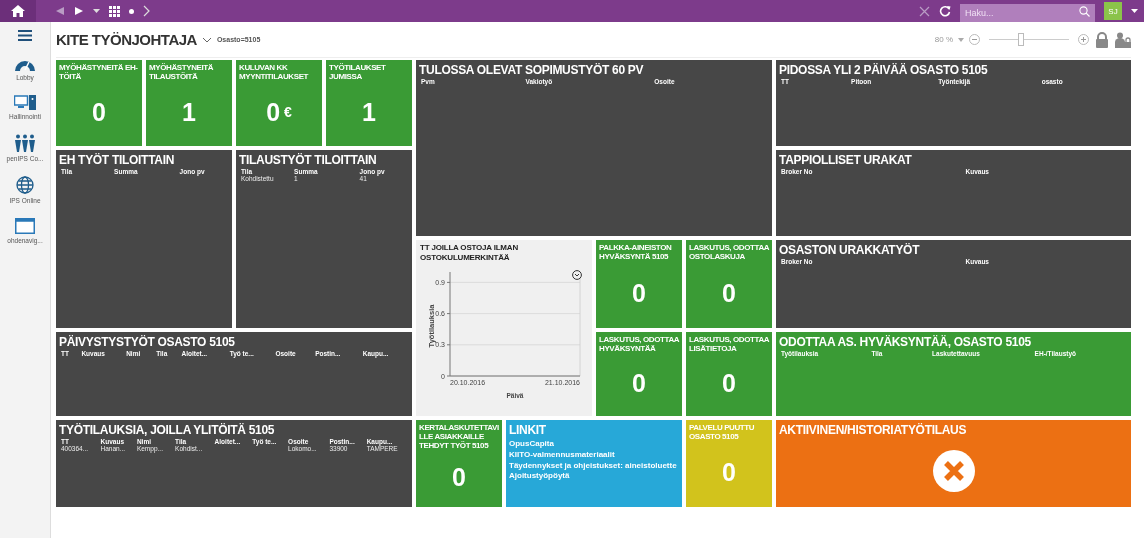  I want to click on dashboard-tile: PALVELU PUUTTU OSASTO 5105 0, so click(729, 463).